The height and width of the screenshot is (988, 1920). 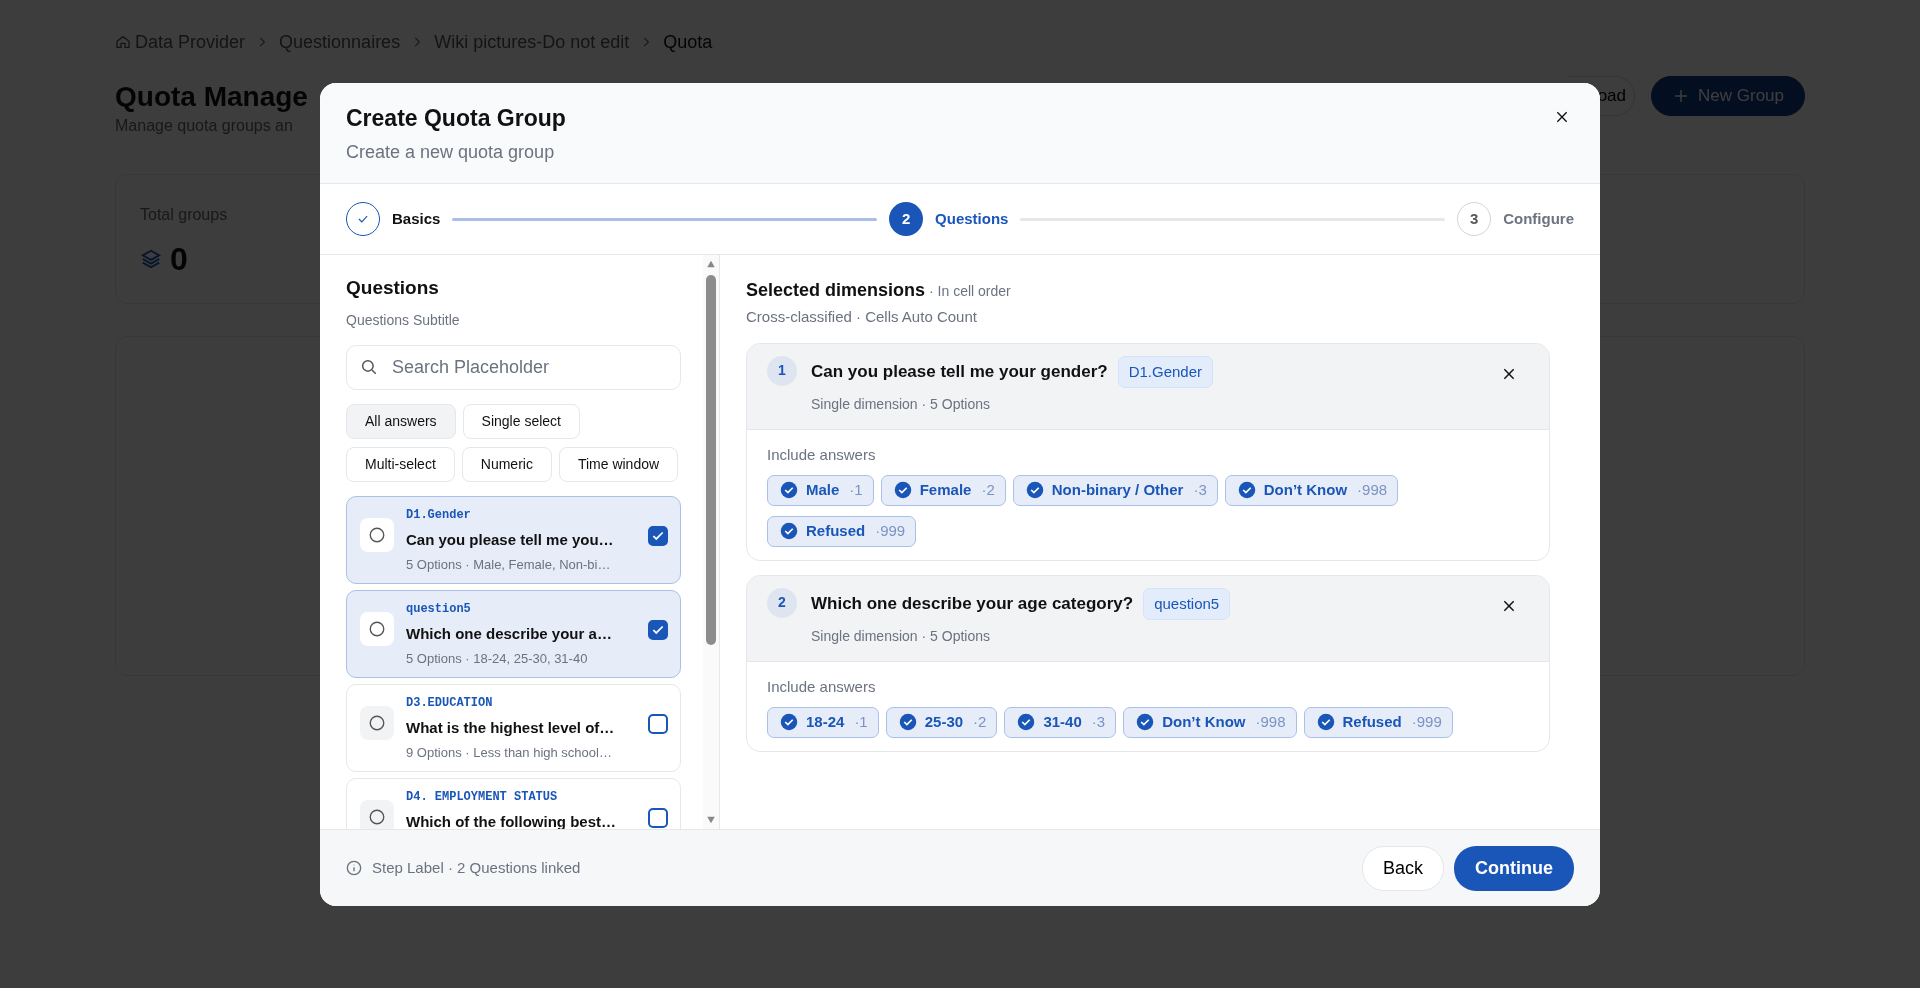 What do you see at coordinates (456, 119) in the screenshot?
I see `modal-title: Create Quota Group` at bounding box center [456, 119].